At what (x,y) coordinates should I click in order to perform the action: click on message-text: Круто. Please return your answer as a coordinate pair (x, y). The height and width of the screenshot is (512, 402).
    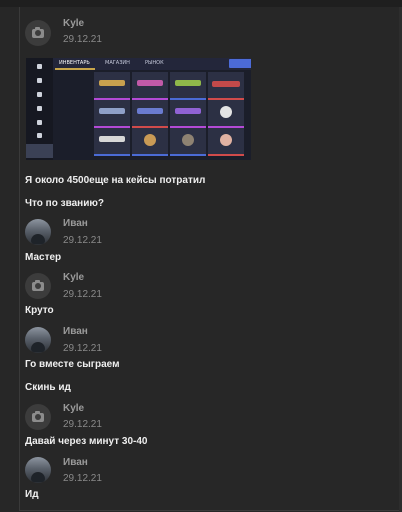
    Looking at the image, I should click on (39, 310).